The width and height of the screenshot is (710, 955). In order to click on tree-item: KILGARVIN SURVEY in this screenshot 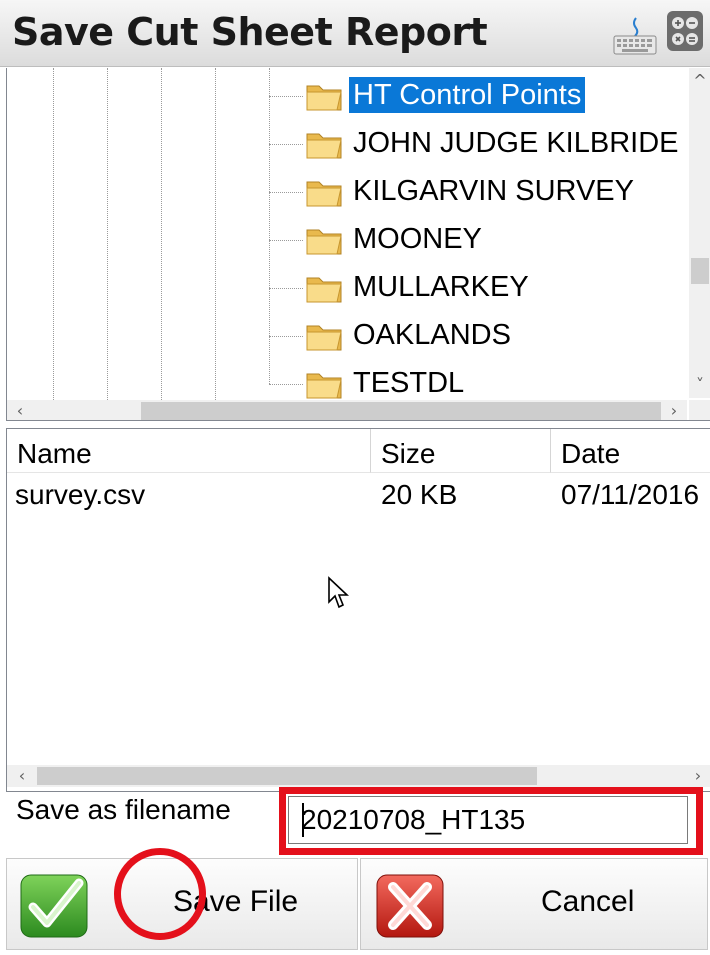, I will do `click(479, 190)`.